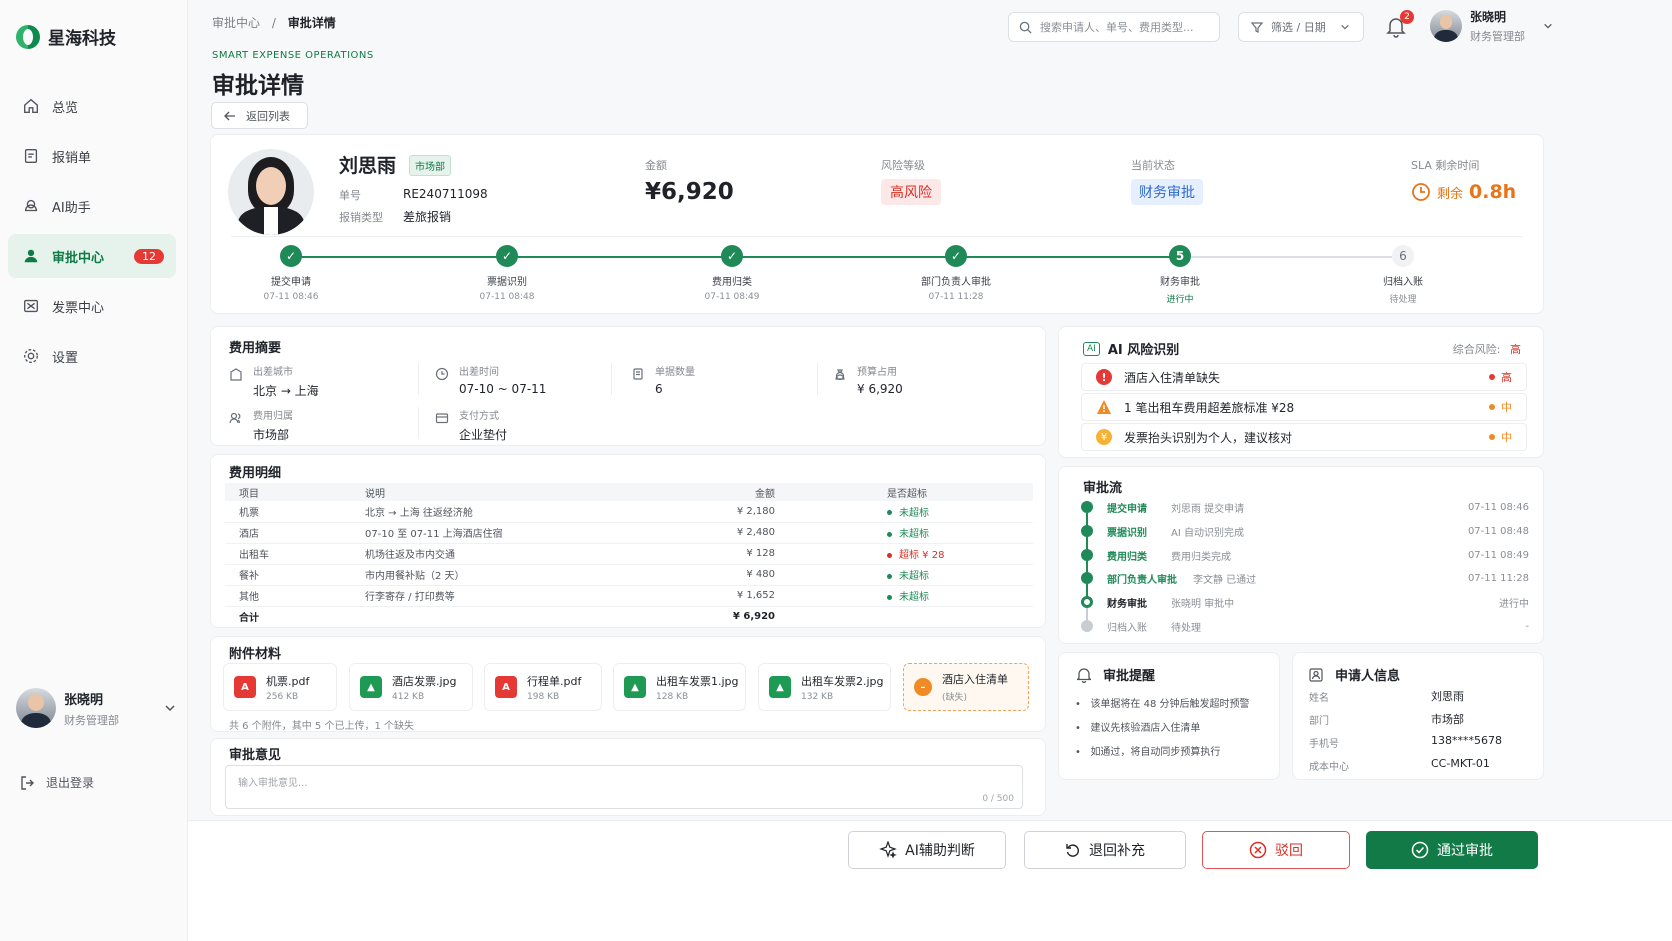  Describe the element at coordinates (1316, 674) in the screenshot. I see `id-card-icon` at that location.